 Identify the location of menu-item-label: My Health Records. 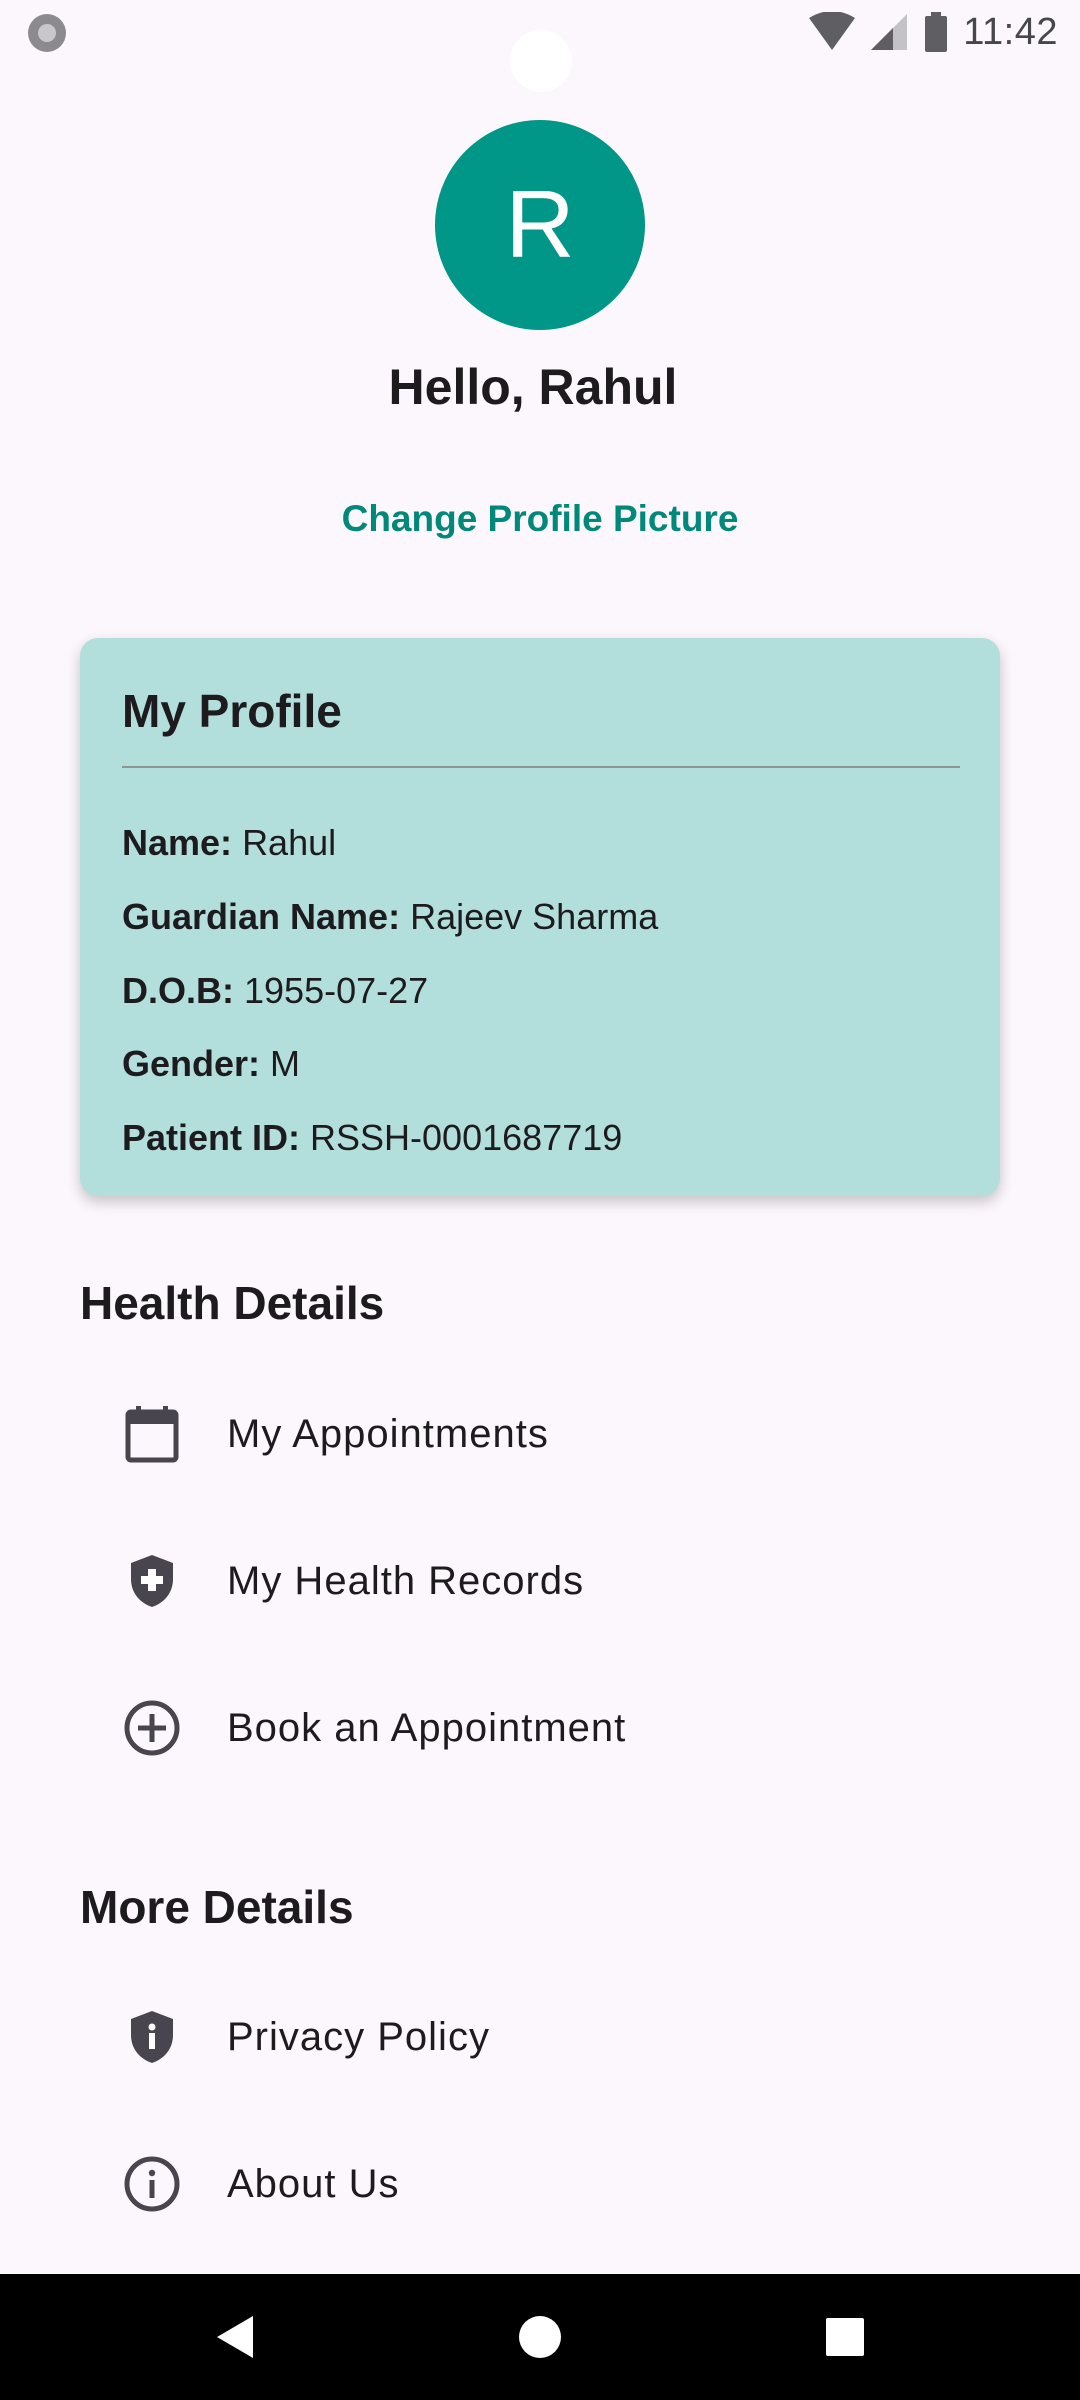
(406, 1580).